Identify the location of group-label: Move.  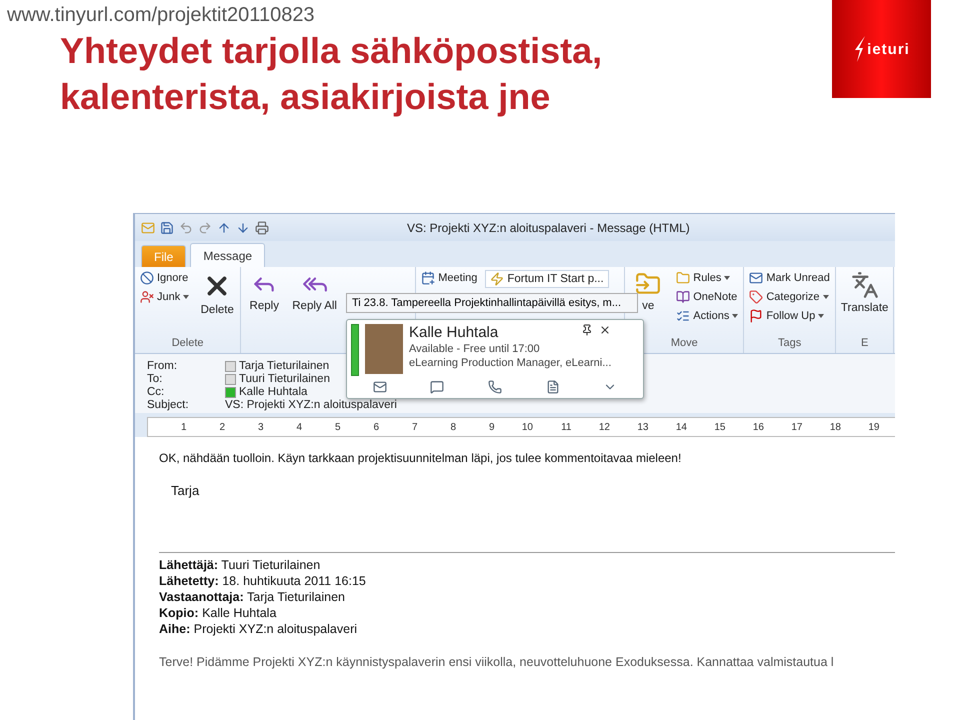
(684, 344).